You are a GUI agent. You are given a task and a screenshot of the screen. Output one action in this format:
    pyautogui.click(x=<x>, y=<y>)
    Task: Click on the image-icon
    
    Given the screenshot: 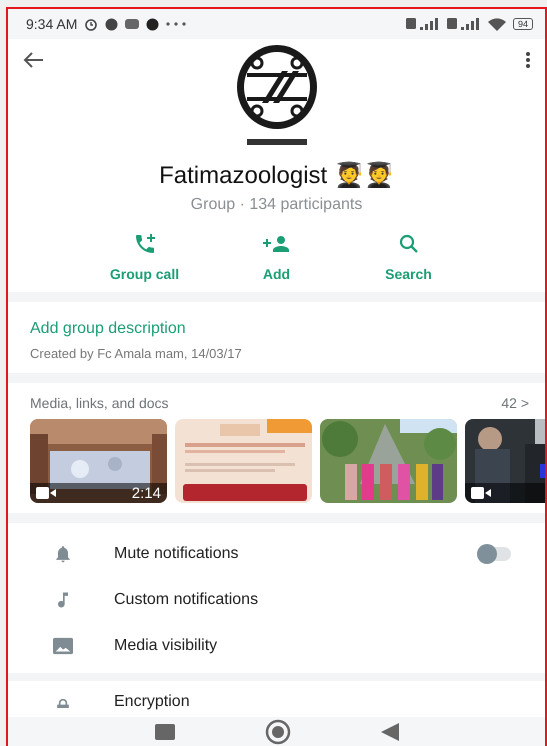 What is the action you would take?
    pyautogui.click(x=63, y=646)
    